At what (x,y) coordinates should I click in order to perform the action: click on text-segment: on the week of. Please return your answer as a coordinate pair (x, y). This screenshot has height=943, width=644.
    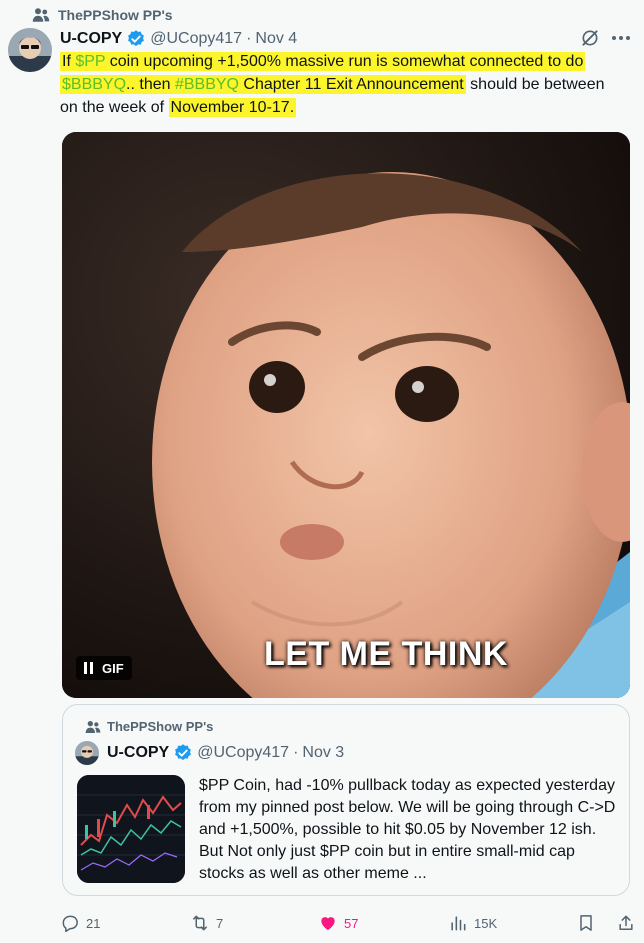
    Looking at the image, I should click on (114, 107).